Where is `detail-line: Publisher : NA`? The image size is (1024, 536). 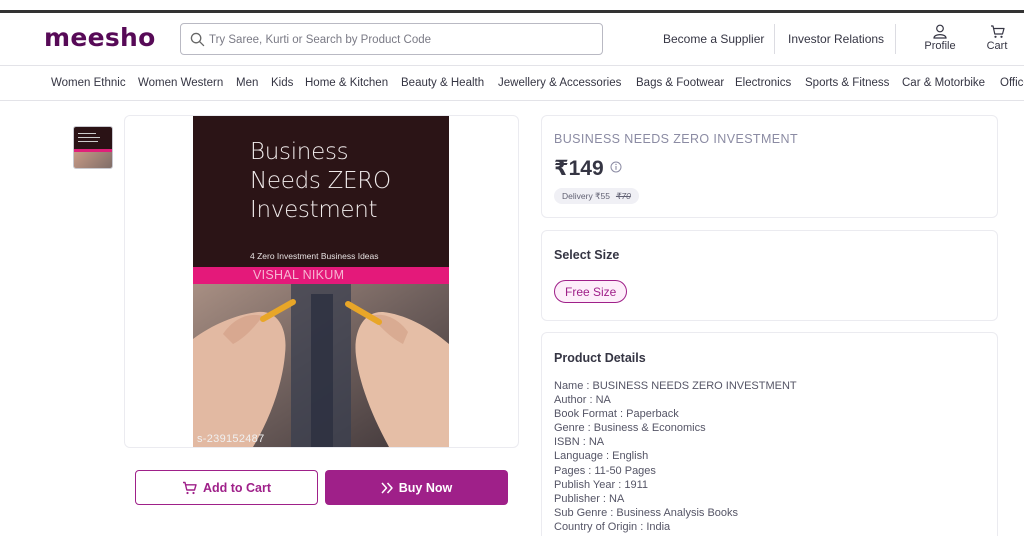
detail-line: Publisher : NA is located at coordinates (589, 498).